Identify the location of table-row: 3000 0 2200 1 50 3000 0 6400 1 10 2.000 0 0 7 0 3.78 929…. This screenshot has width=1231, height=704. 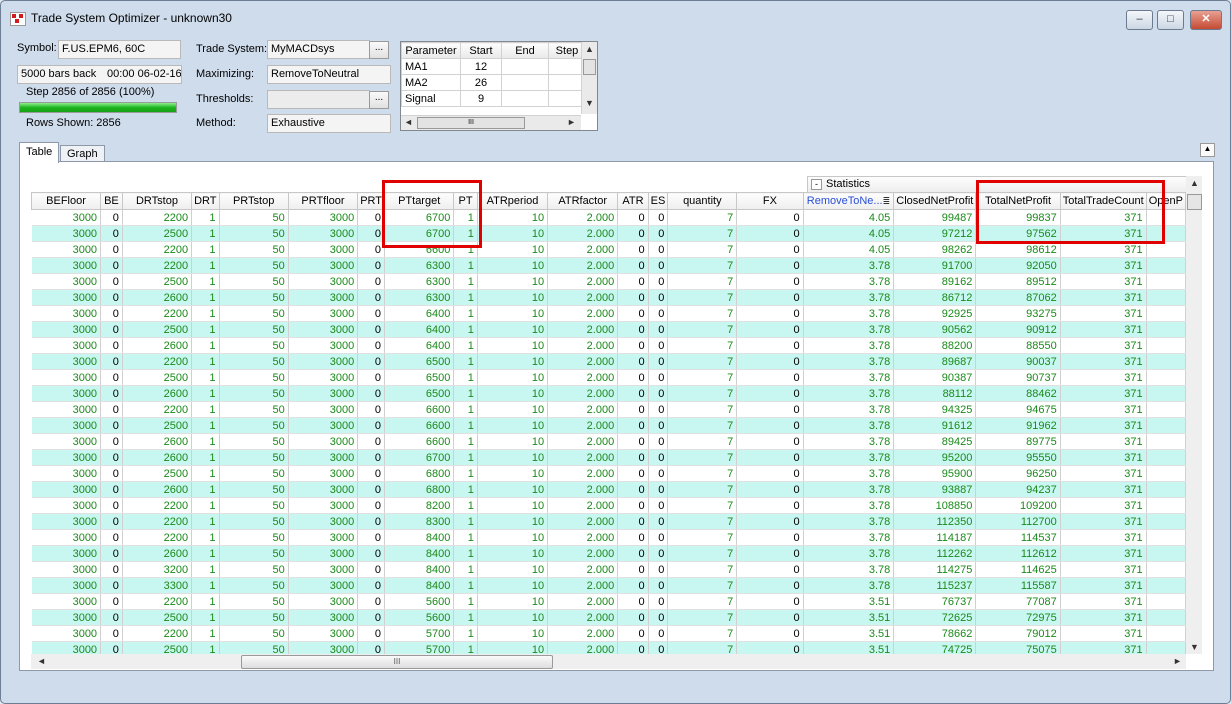
(608, 313).